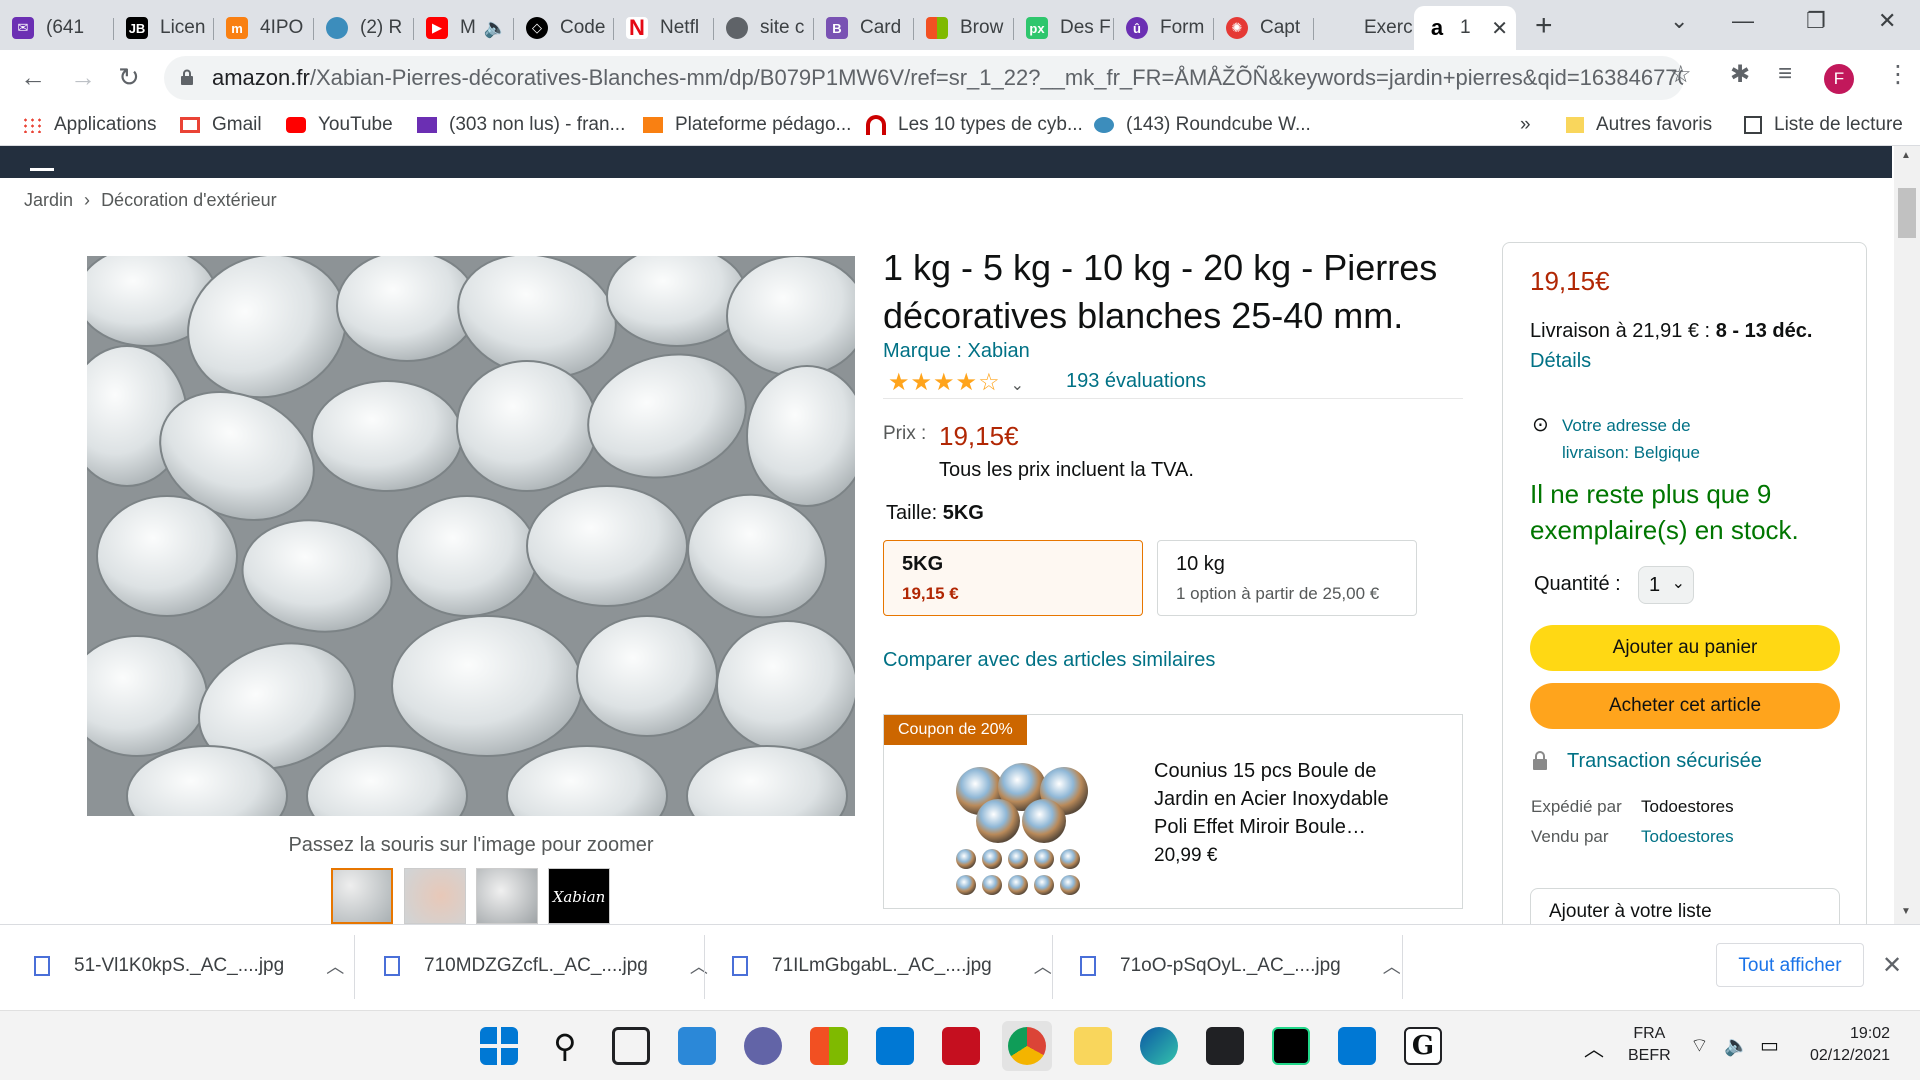  I want to click on tab-site: site c, so click(764, 28).